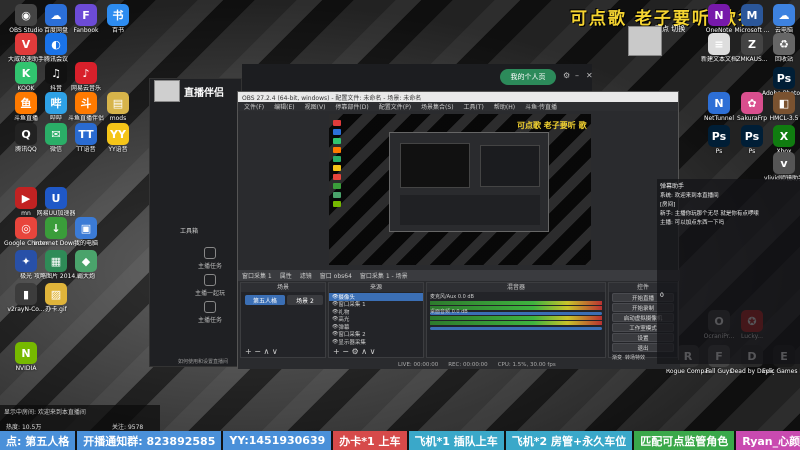  What do you see at coordinates (119, 427) in the screenshot?
I see `follow-label: 关注:` at bounding box center [119, 427].